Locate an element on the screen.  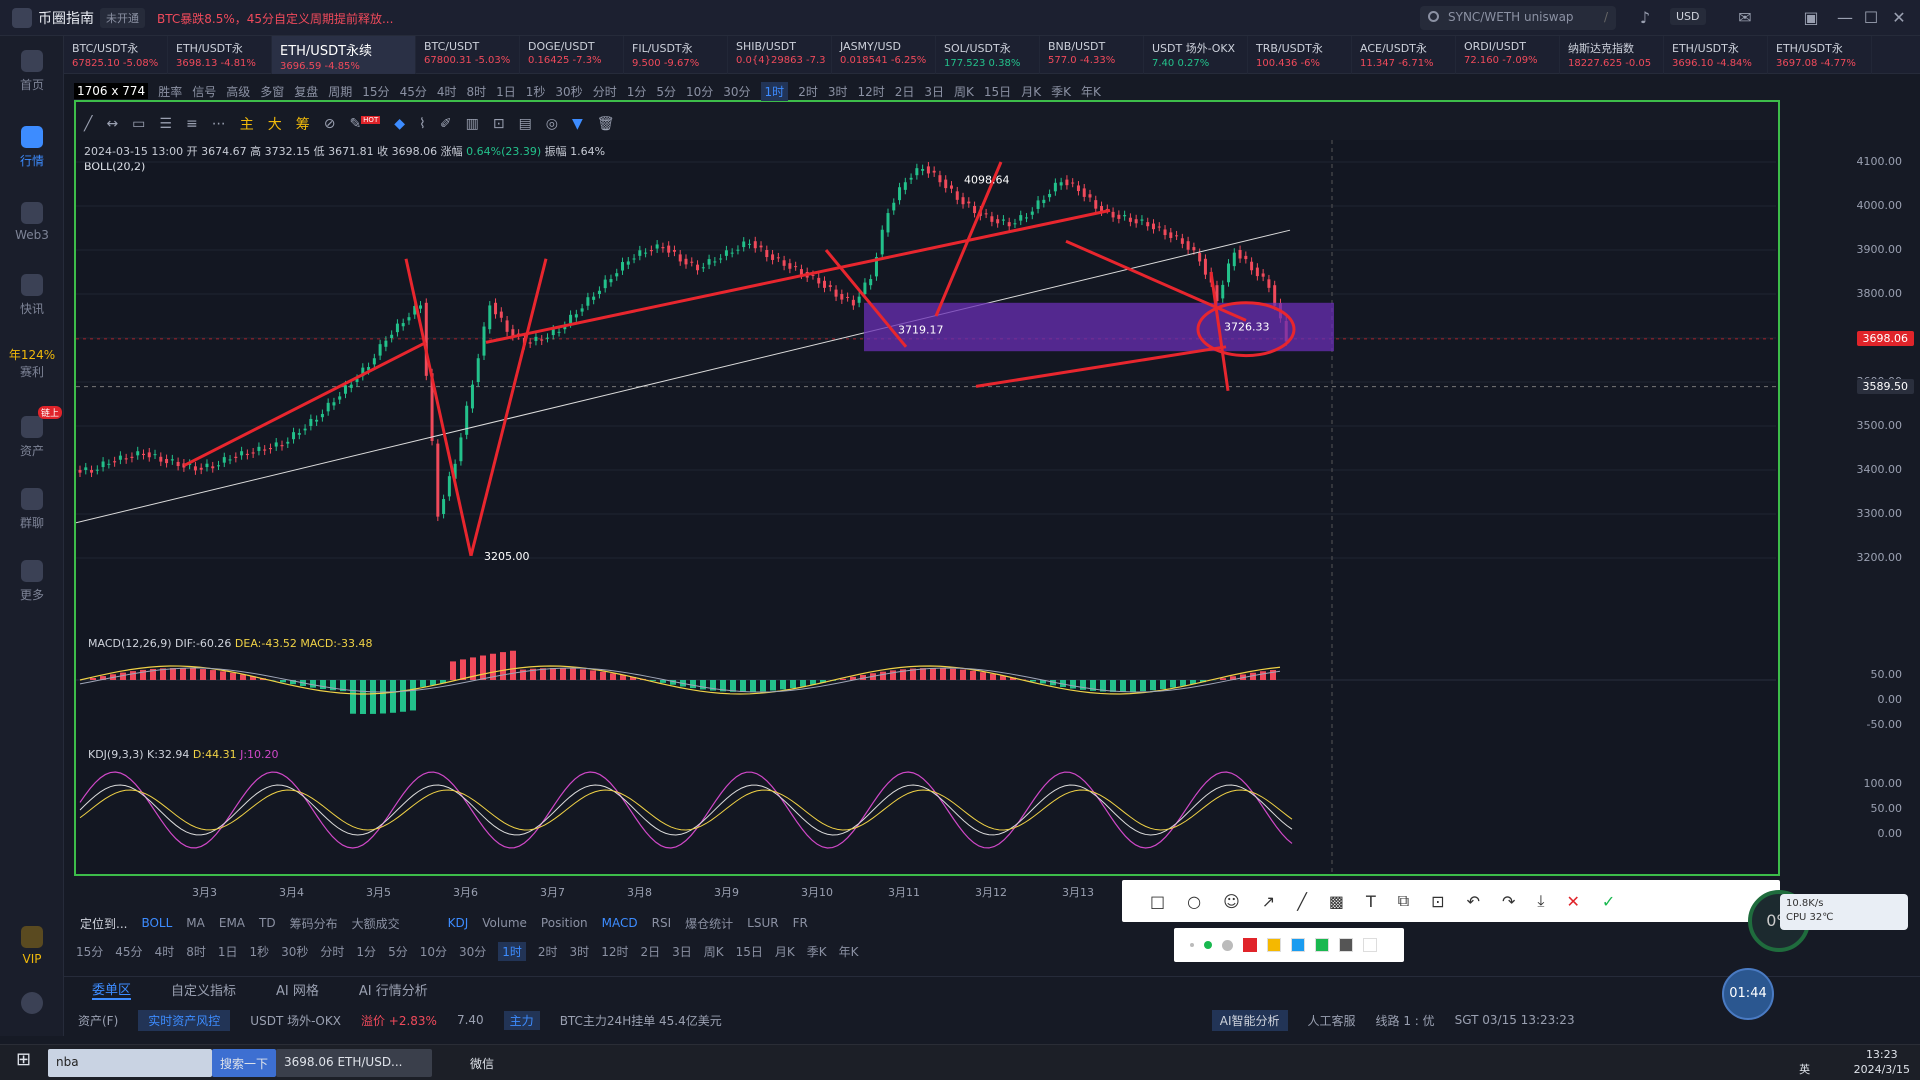
sub-indicator: 爆仓统计 is located at coordinates (709, 923).